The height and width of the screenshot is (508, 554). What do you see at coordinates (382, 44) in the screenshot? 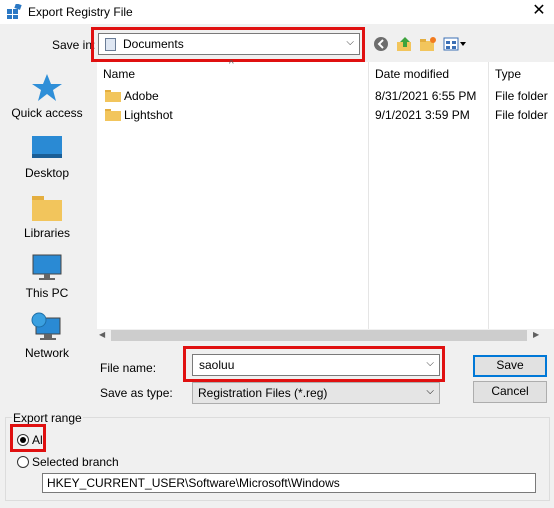
I see `back-icon` at bounding box center [382, 44].